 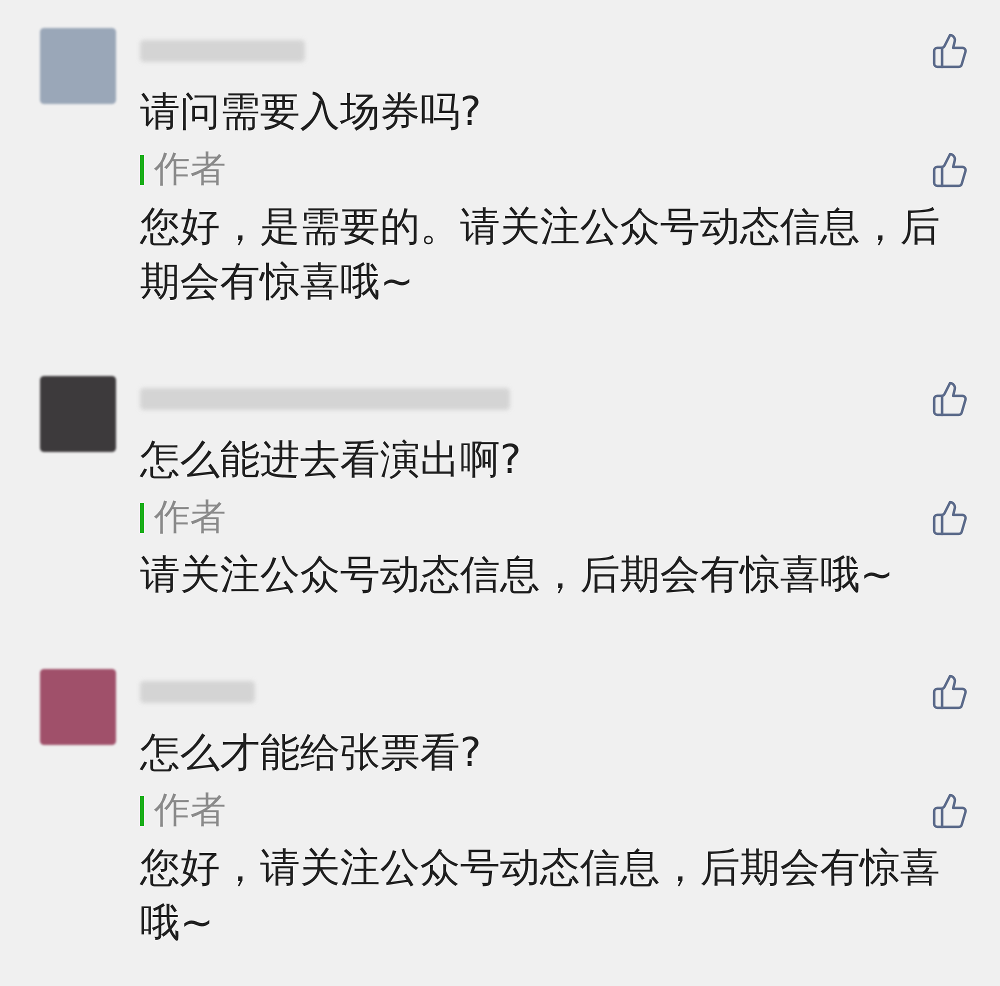 I want to click on reply-text: 请关注公众号动态信息，后期会有惊喜哦~, so click(x=517, y=575).